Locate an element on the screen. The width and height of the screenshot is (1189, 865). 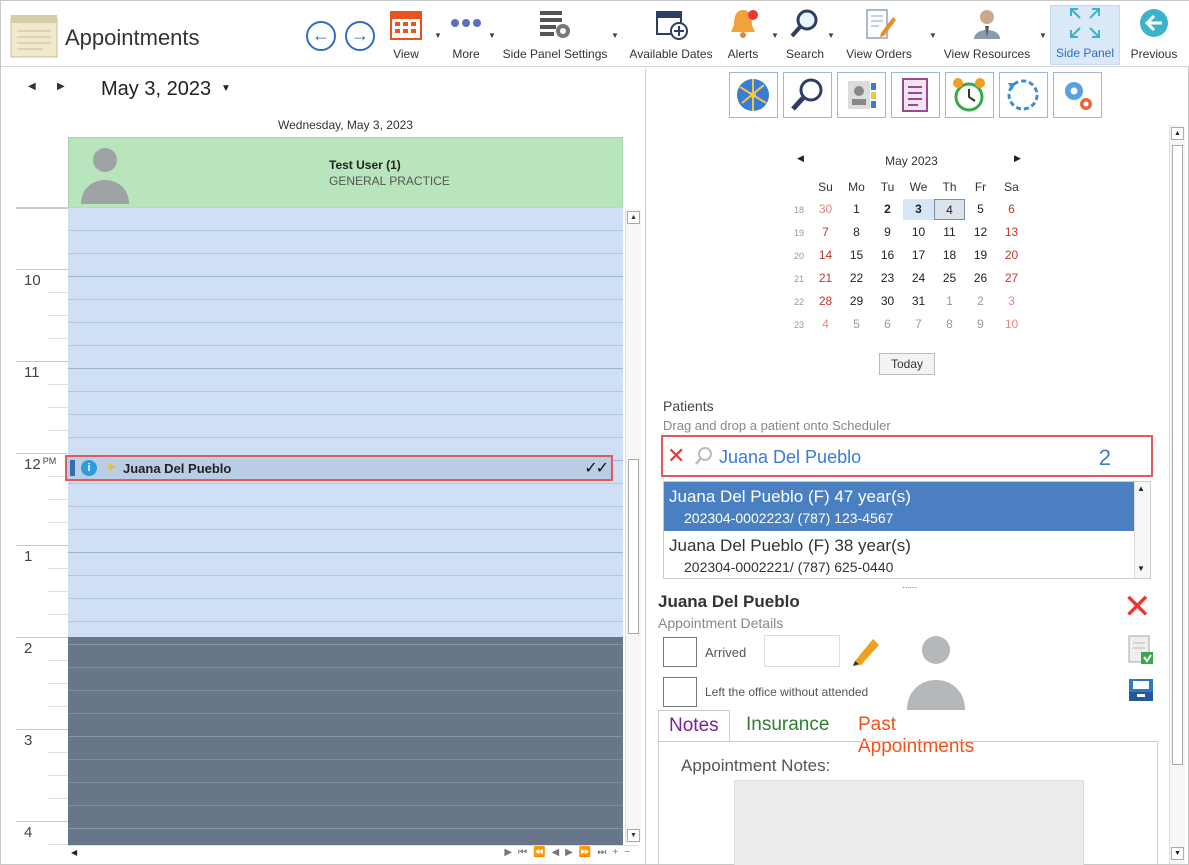
left-without-attended-checkbox is located at coordinates (680, 692).